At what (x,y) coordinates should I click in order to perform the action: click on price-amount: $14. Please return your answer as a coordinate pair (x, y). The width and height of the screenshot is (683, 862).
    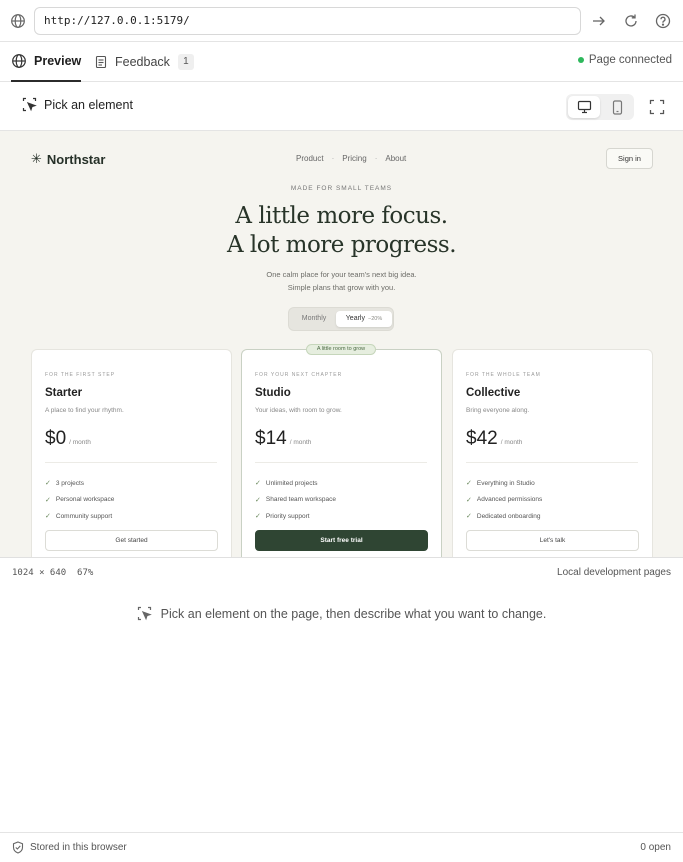
    Looking at the image, I should click on (271, 438).